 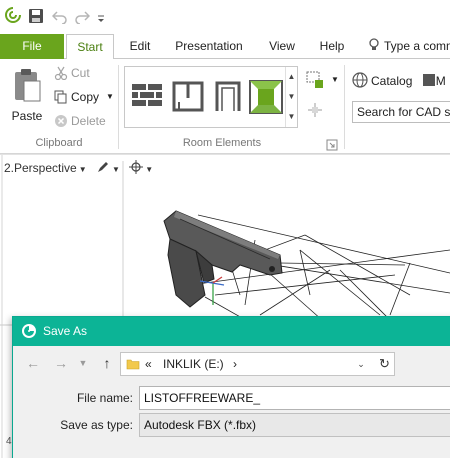 I want to click on room-elements-group-label: Room Elements, so click(x=222, y=143).